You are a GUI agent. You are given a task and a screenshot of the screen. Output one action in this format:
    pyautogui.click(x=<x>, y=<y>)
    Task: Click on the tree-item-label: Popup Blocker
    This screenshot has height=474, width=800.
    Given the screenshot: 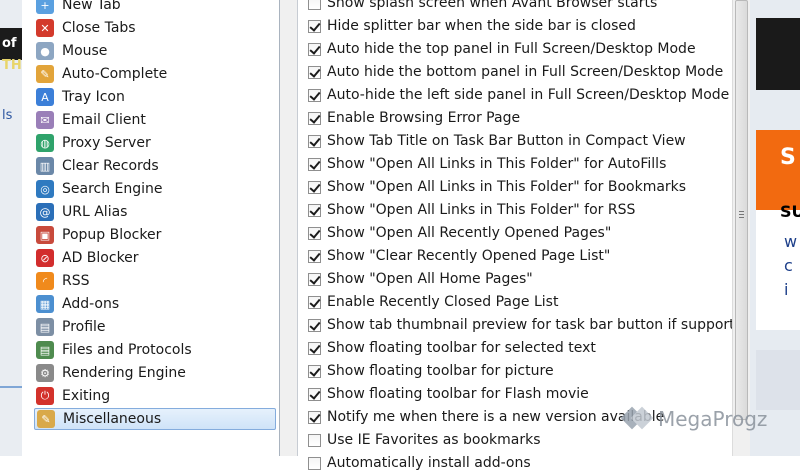 What is the action you would take?
    pyautogui.click(x=112, y=235)
    